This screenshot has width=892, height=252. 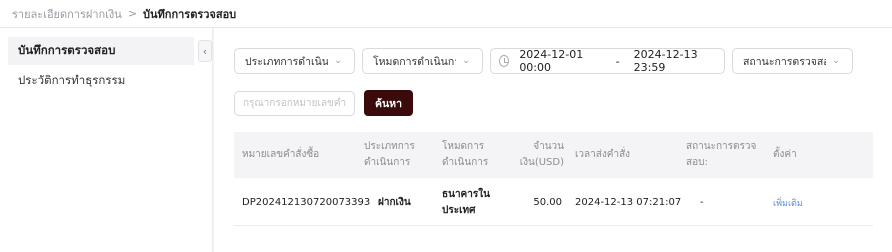 What do you see at coordinates (388, 103) in the screenshot?
I see `search-button: ค้นหา` at bounding box center [388, 103].